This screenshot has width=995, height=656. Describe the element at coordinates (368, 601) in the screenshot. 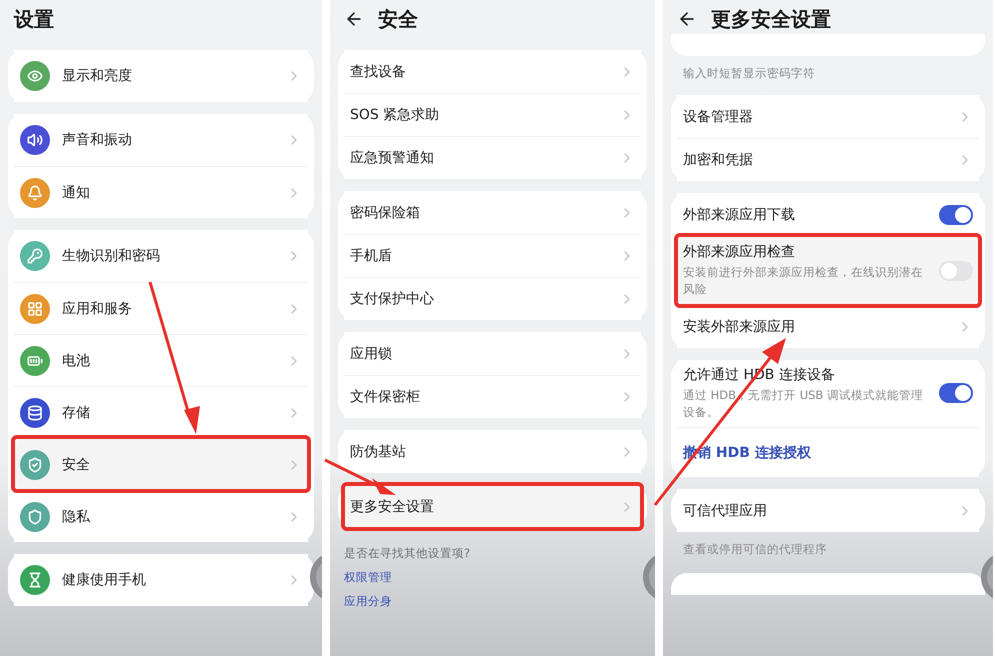

I see `settings-link: 应用分身` at that location.